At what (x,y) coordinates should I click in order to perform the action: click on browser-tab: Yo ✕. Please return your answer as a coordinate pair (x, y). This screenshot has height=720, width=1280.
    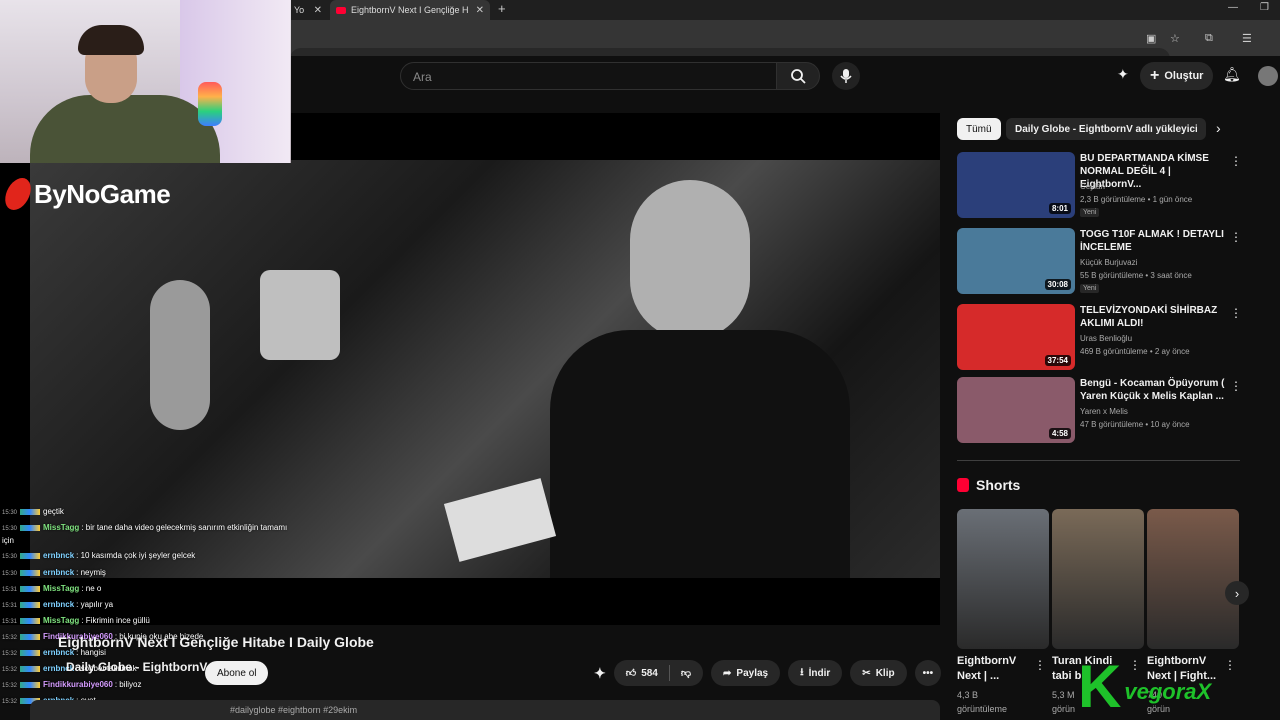
    Looking at the image, I should click on (308, 10).